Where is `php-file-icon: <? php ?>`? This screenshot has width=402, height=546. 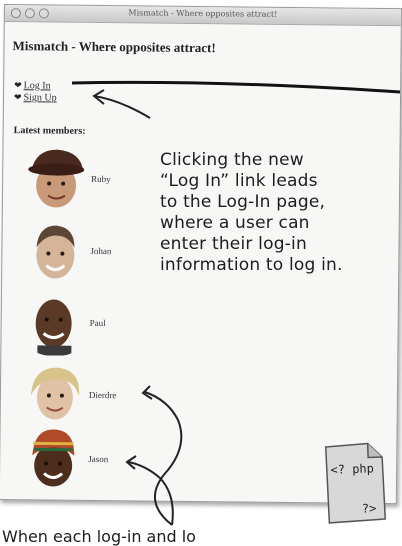
php-file-icon: <? php ?> is located at coordinates (355, 483).